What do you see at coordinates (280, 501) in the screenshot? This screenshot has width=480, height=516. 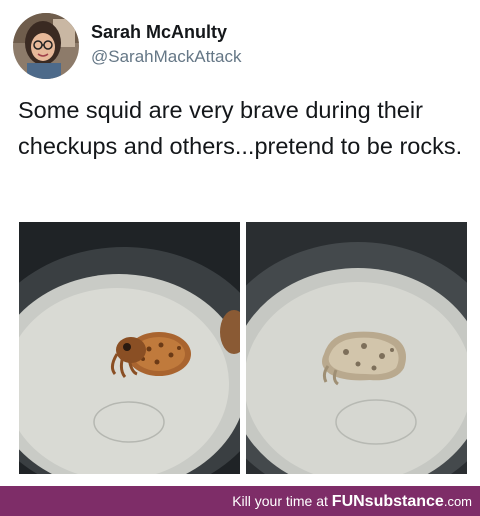 I see `footer-tagline: Kill your time at` at bounding box center [280, 501].